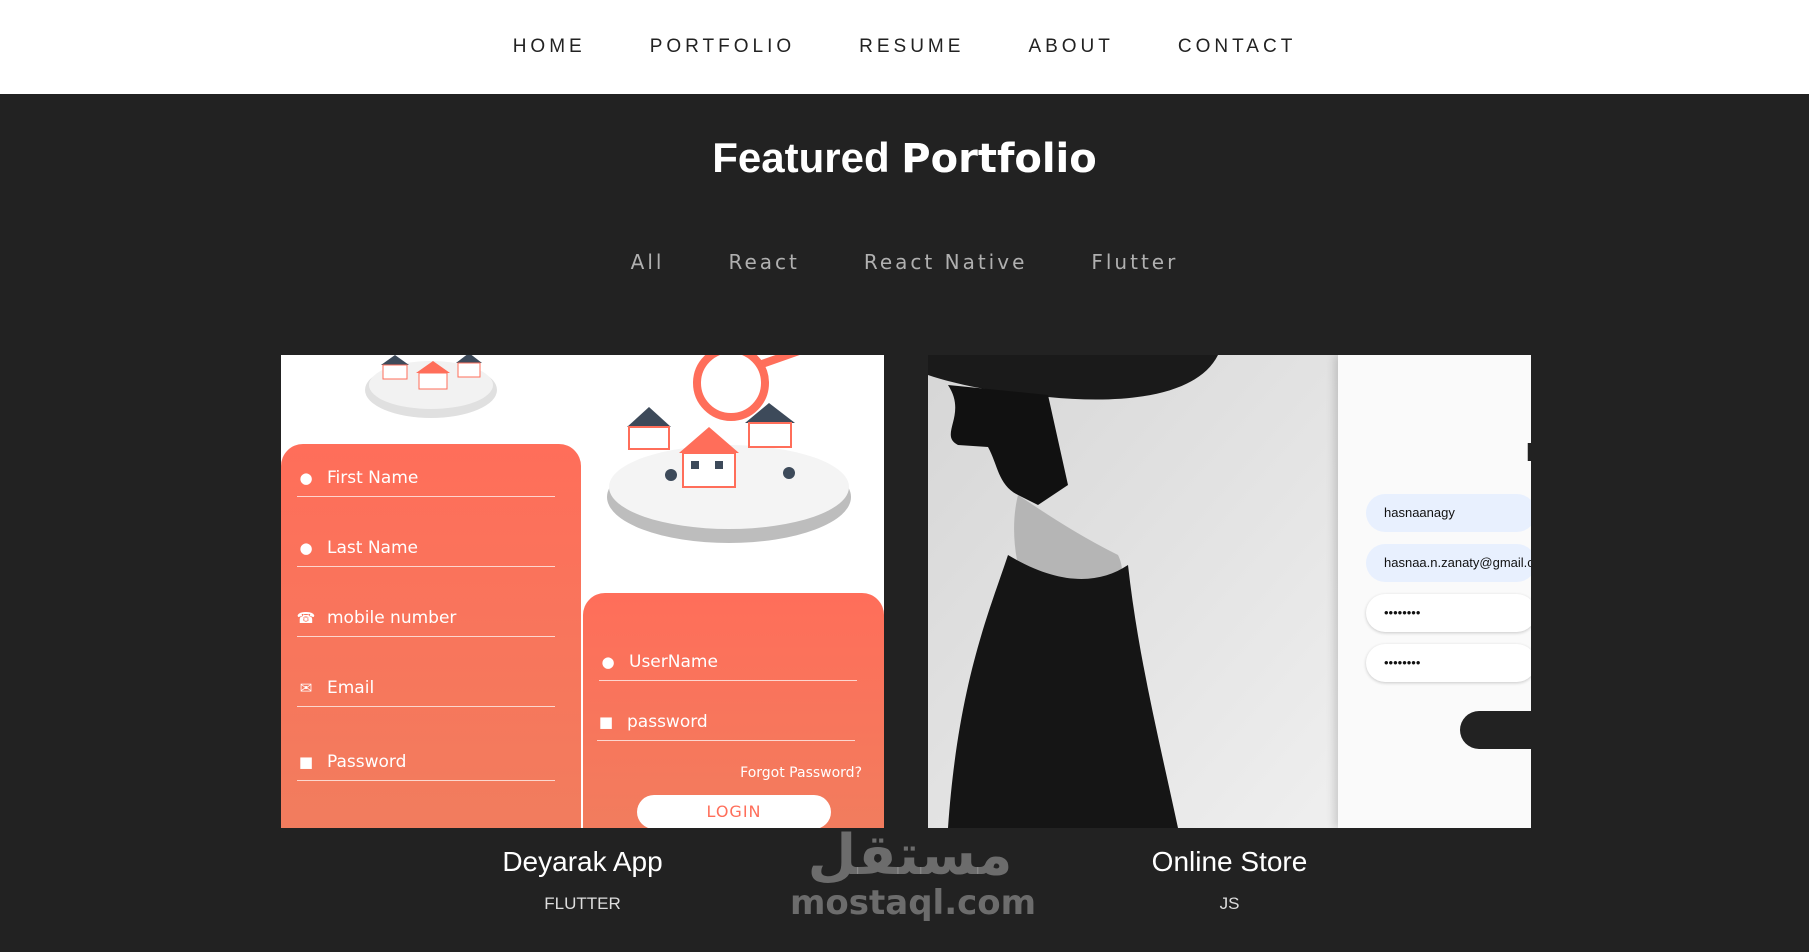  Describe the element at coordinates (726, 722) in the screenshot. I see `login-password-field: ■ password` at that location.